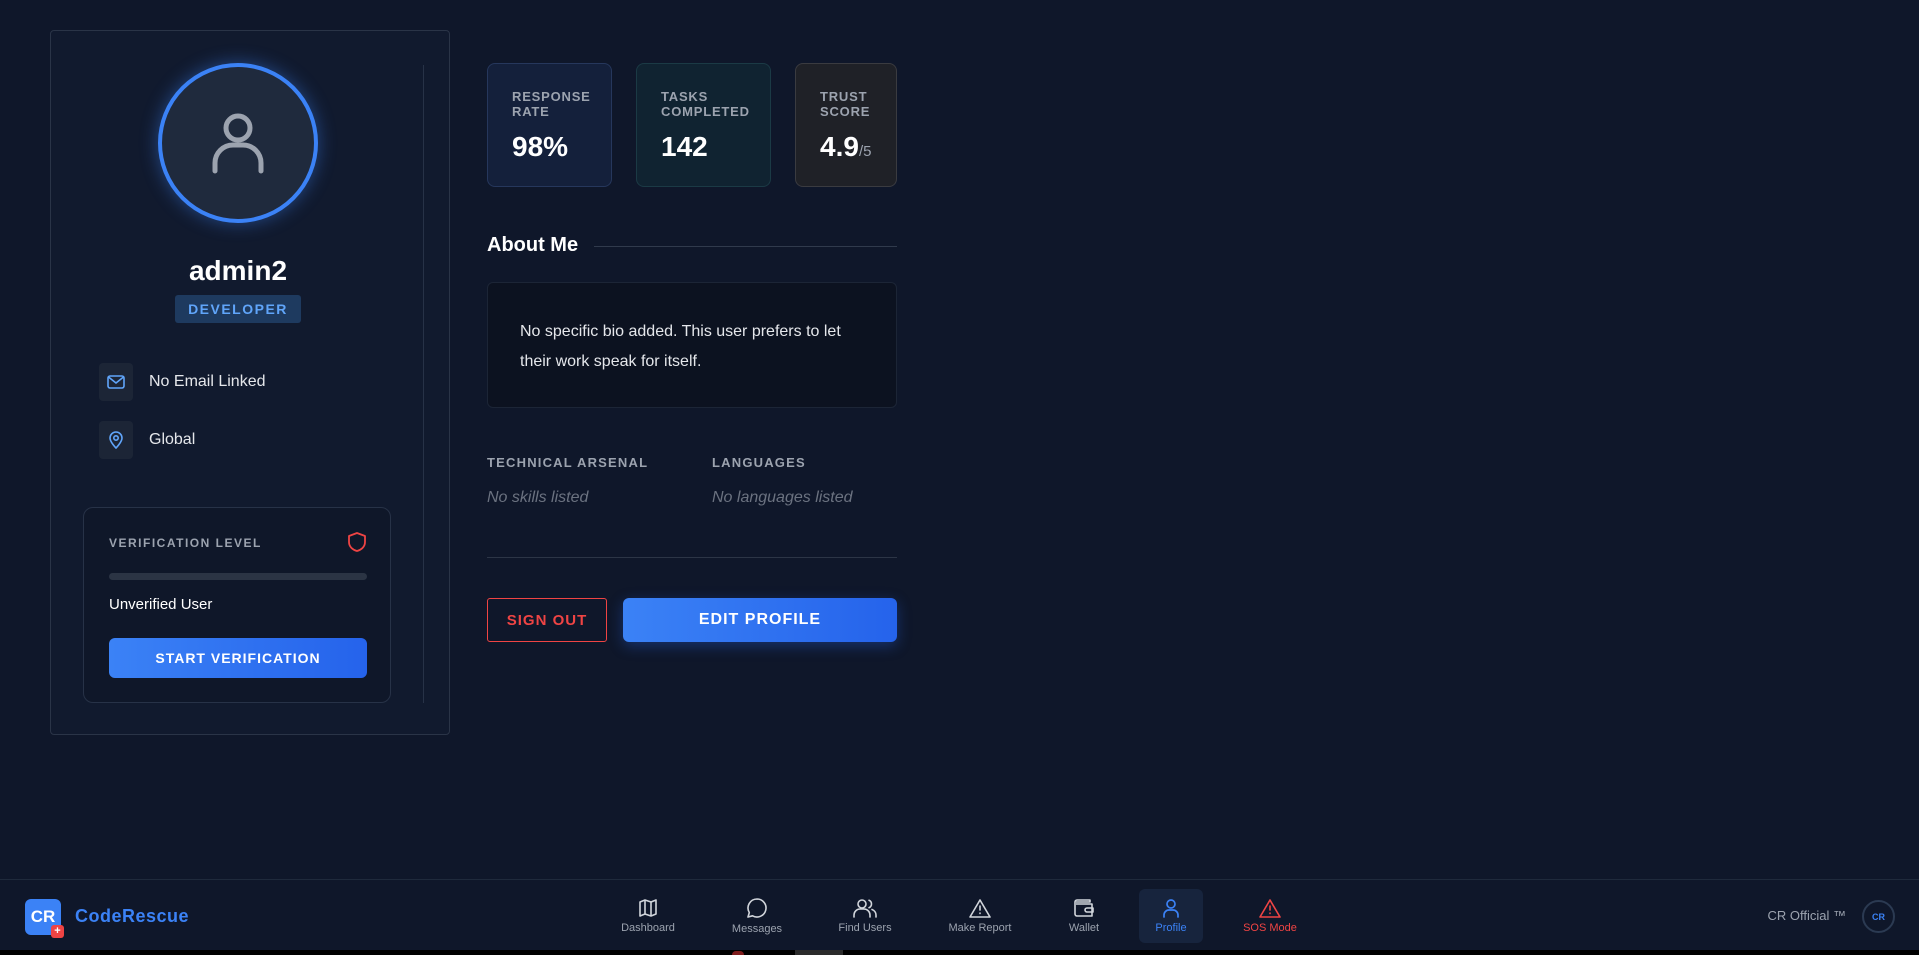 The image size is (1919, 955). I want to click on nav-profile: Profile, so click(1171, 916).